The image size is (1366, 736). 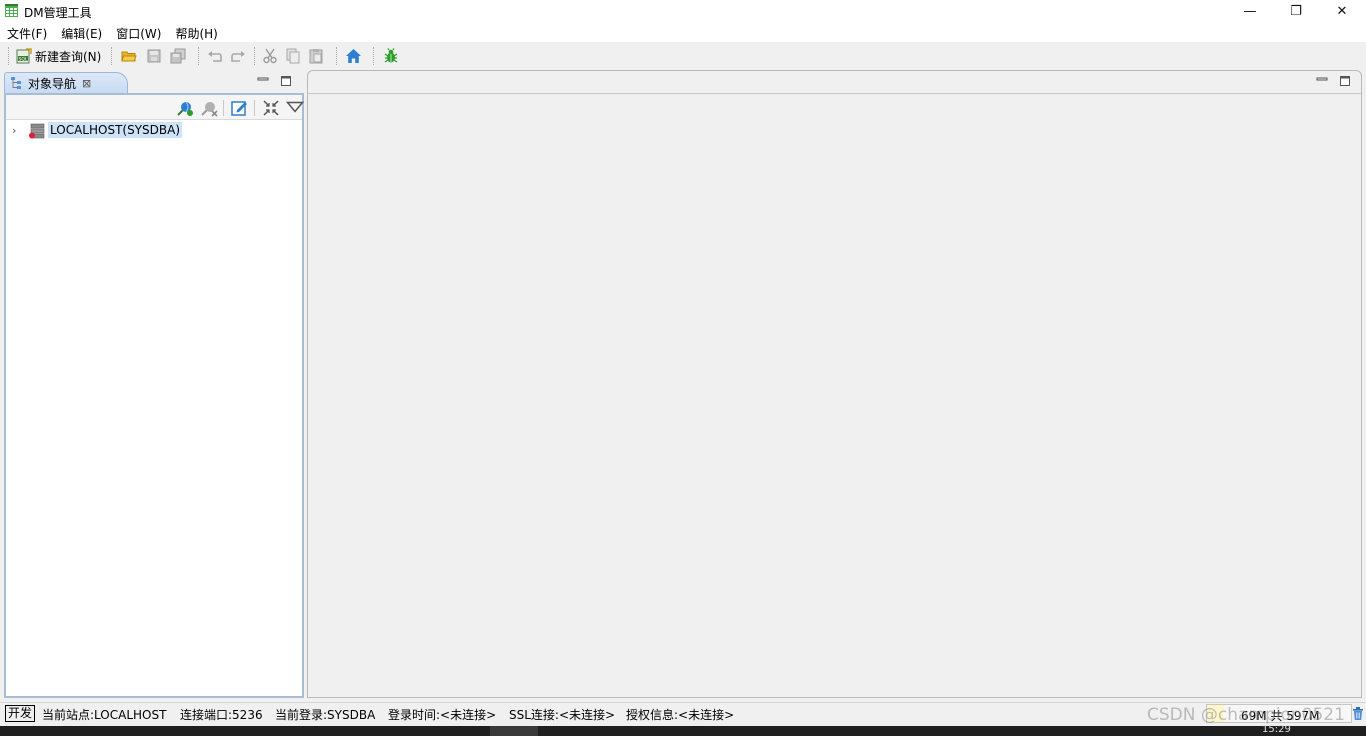 What do you see at coordinates (263, 81) in the screenshot?
I see `minimize-panel-icon` at bounding box center [263, 81].